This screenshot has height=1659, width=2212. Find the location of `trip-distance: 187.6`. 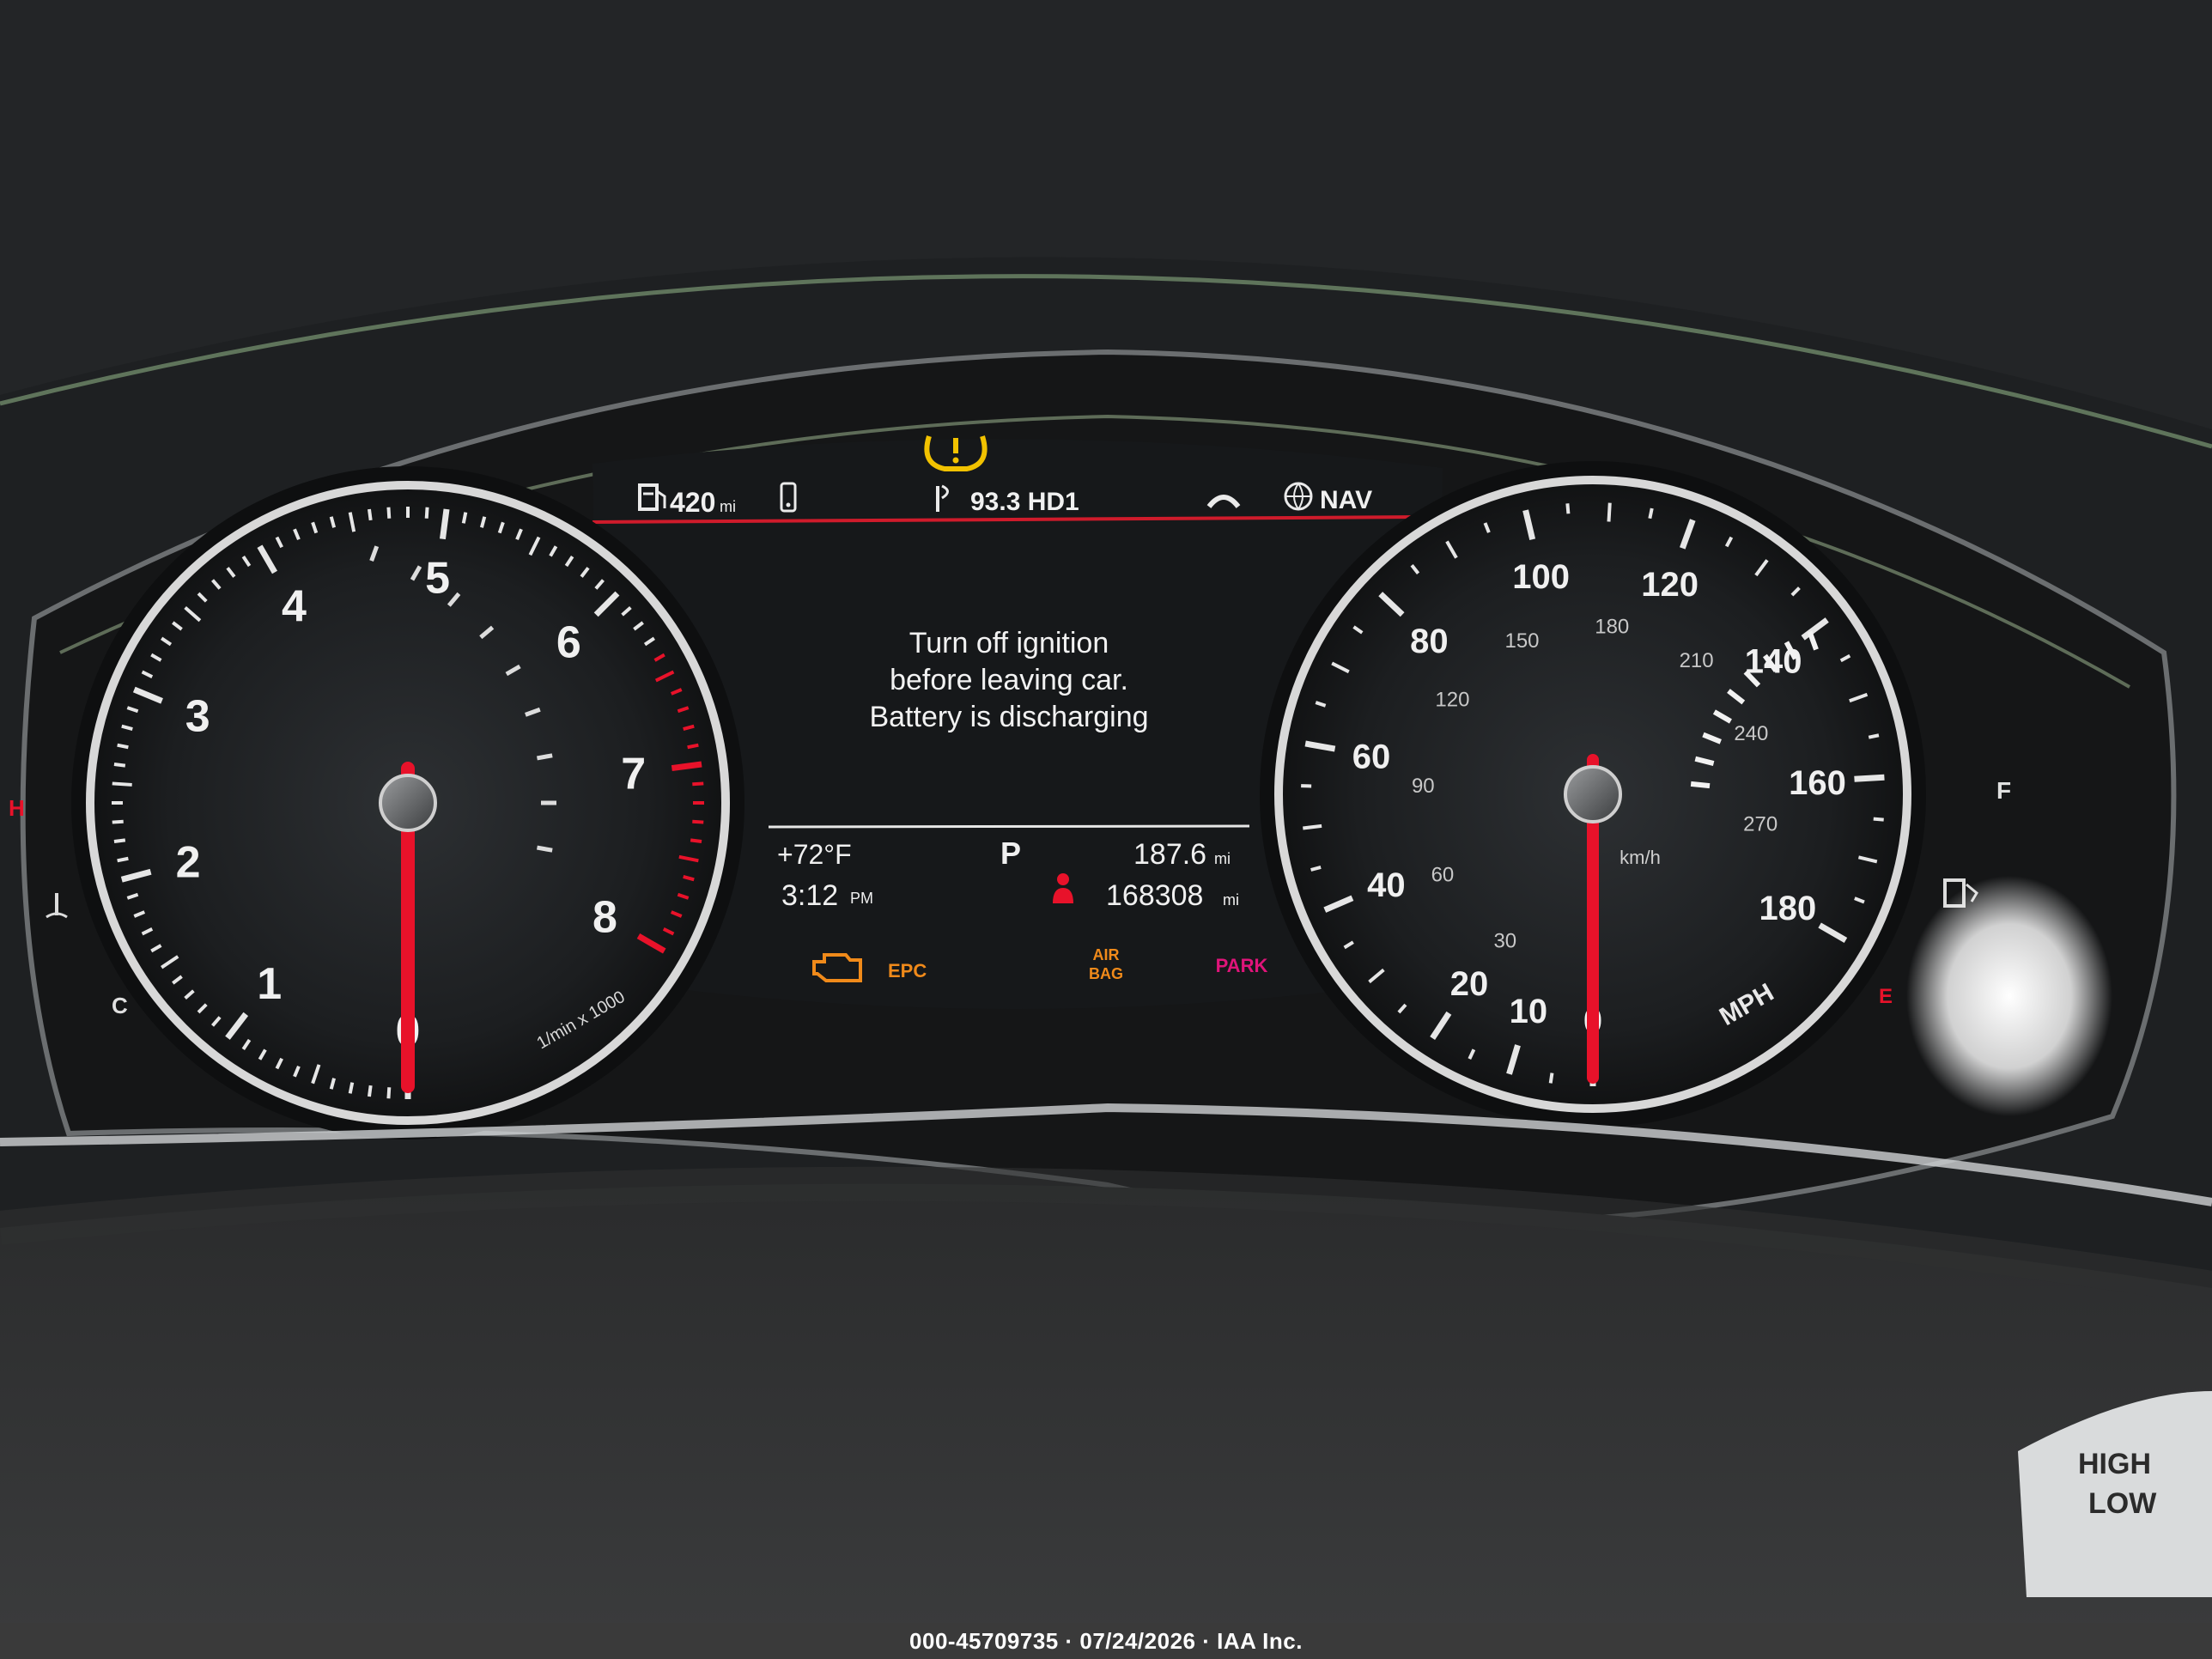

trip-distance: 187.6 is located at coordinates (1170, 854).